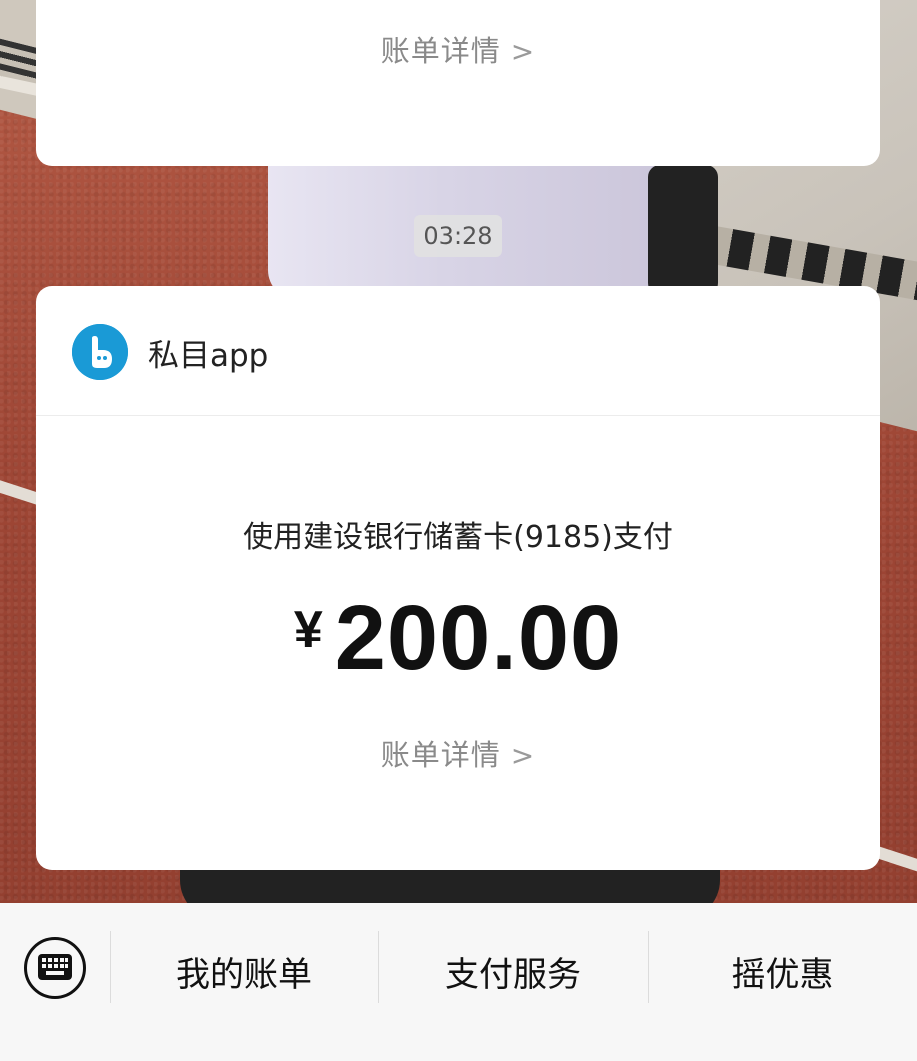  I want to click on menu-item-payment-services: 支付服务, so click(513, 971).